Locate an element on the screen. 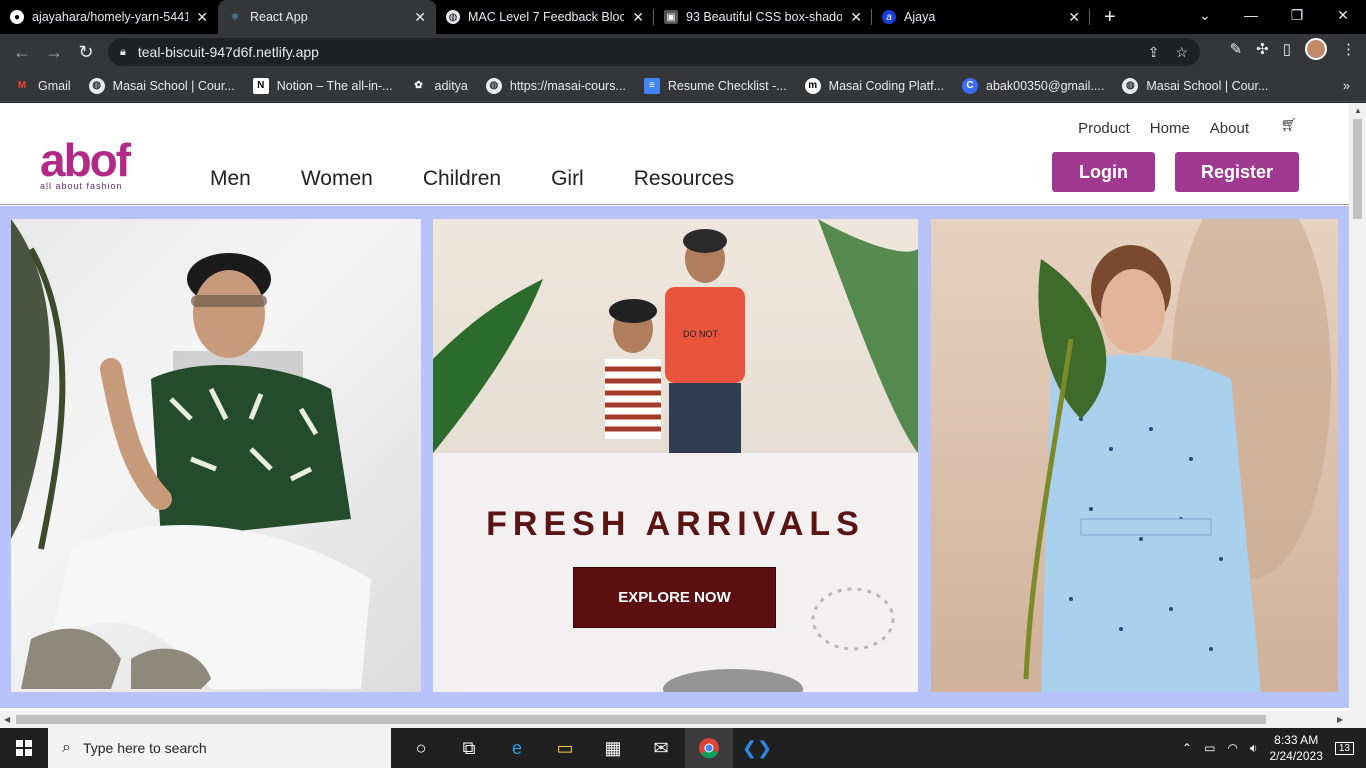  back-icon: ← is located at coordinates (22, 52).